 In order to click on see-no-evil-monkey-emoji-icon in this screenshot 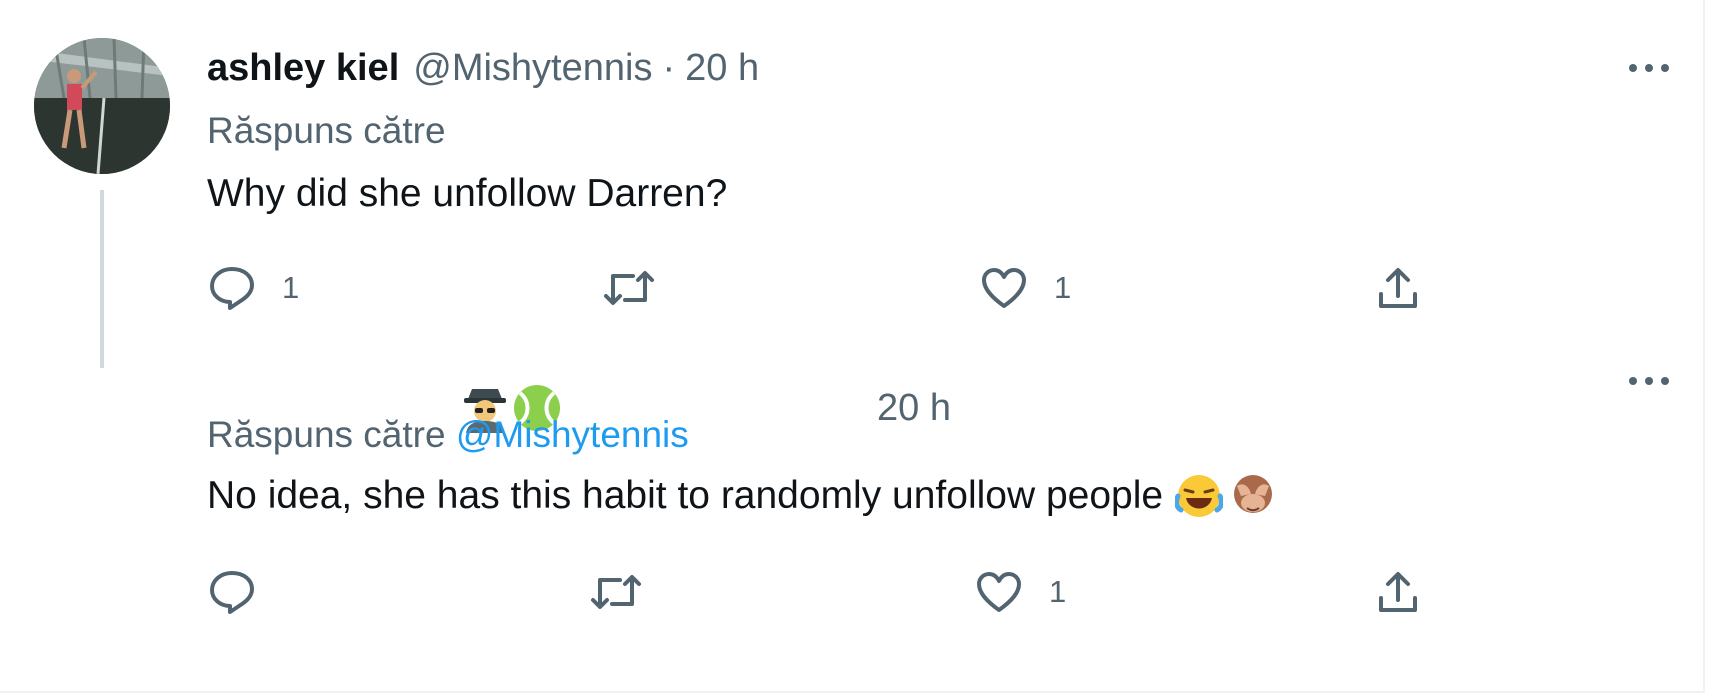, I will do `click(1253, 494)`.